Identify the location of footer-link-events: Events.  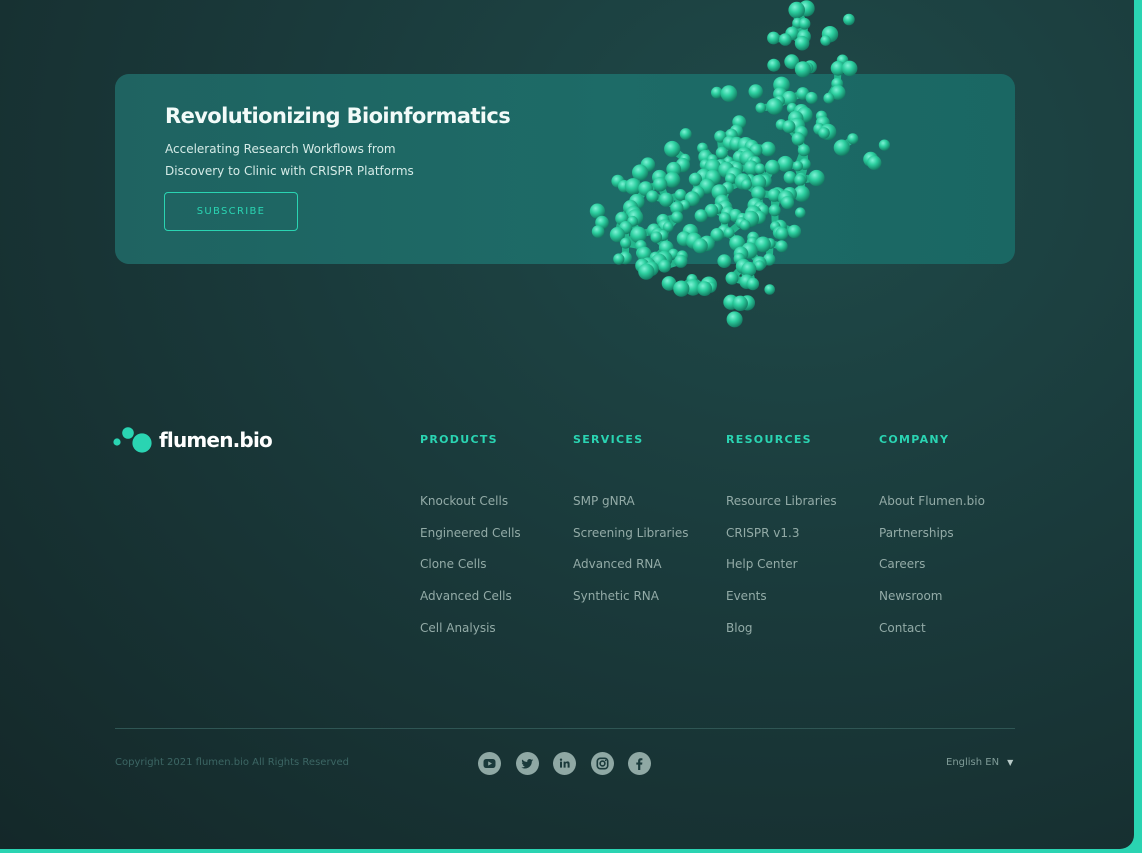
(801, 604).